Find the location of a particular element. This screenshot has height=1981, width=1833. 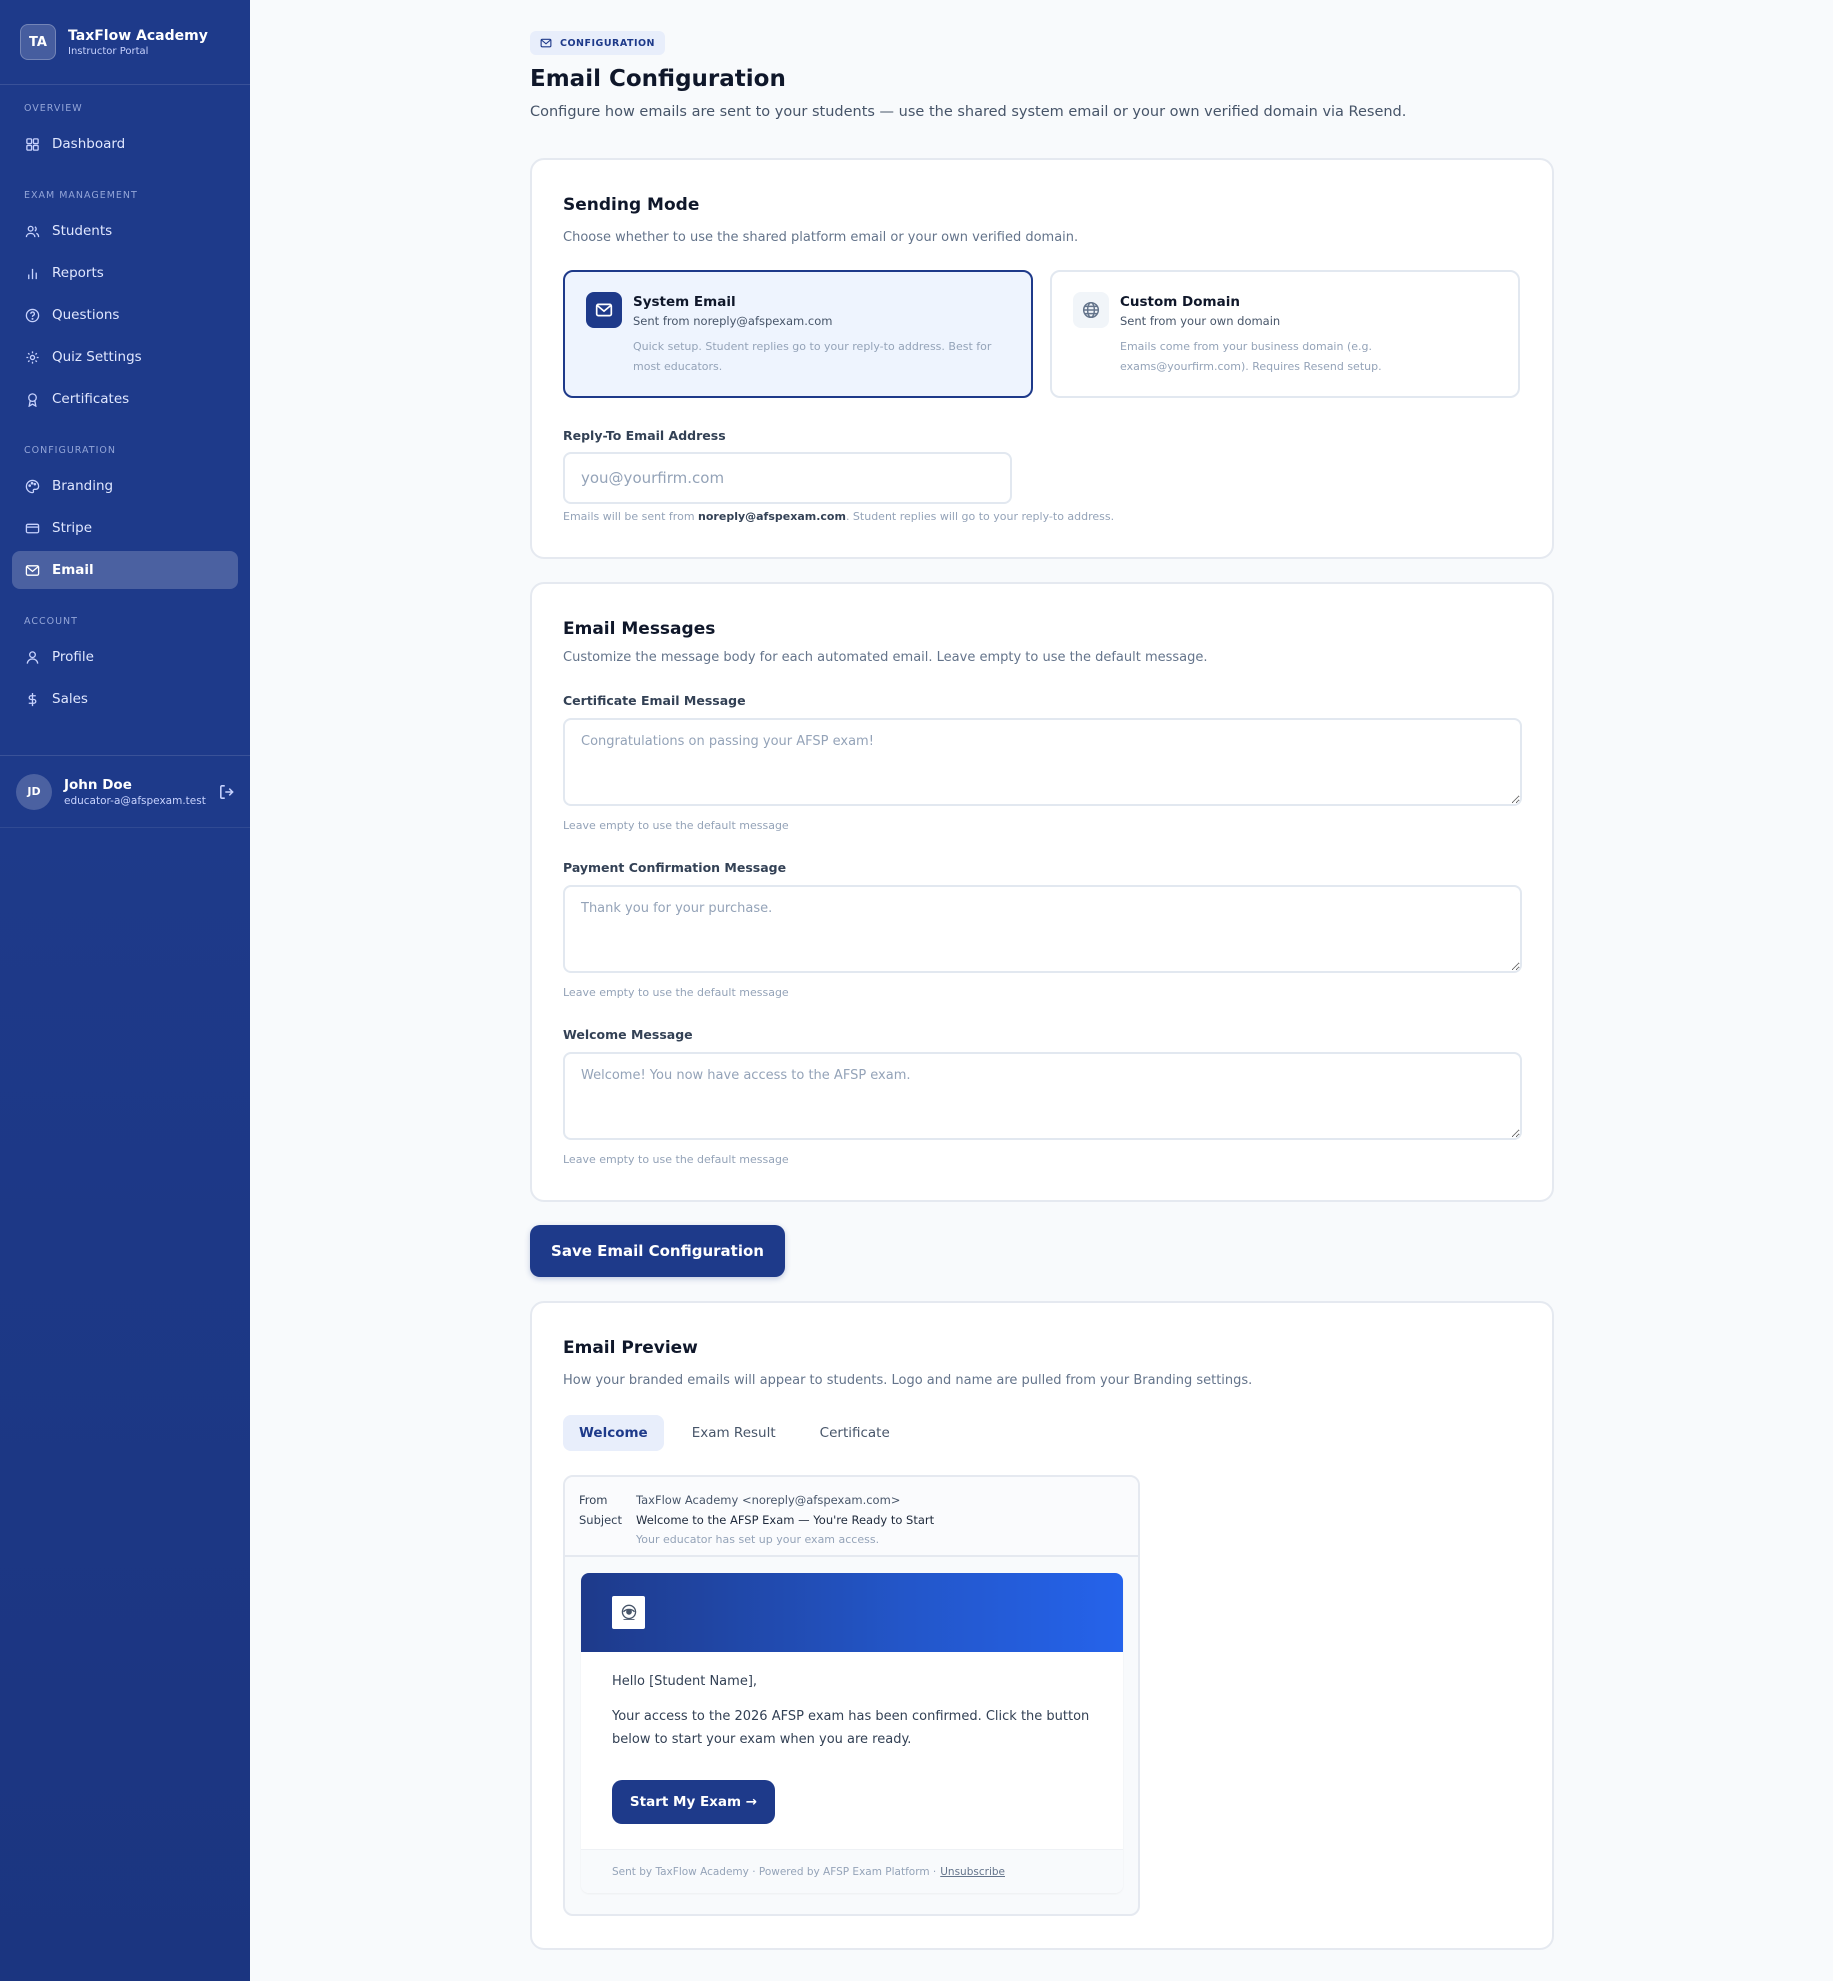

sidebar-item-label: Reports is located at coordinates (78, 273).